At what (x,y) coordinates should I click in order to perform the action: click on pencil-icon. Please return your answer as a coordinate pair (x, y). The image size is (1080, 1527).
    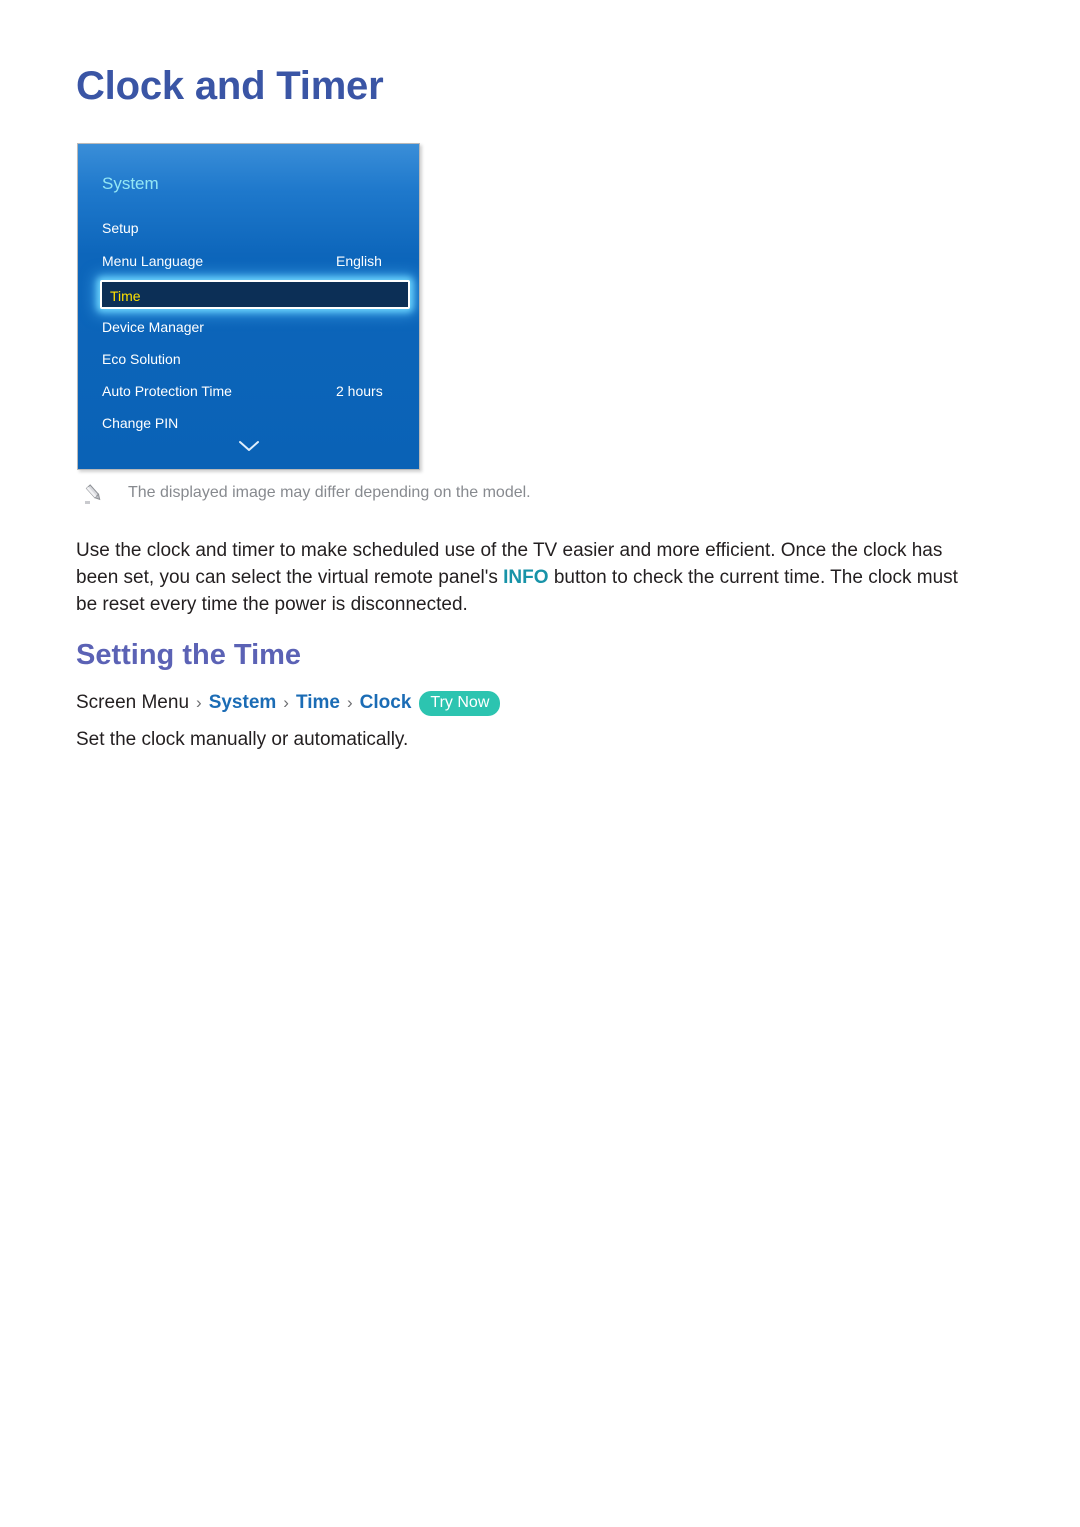
    Looking at the image, I should click on (94, 493).